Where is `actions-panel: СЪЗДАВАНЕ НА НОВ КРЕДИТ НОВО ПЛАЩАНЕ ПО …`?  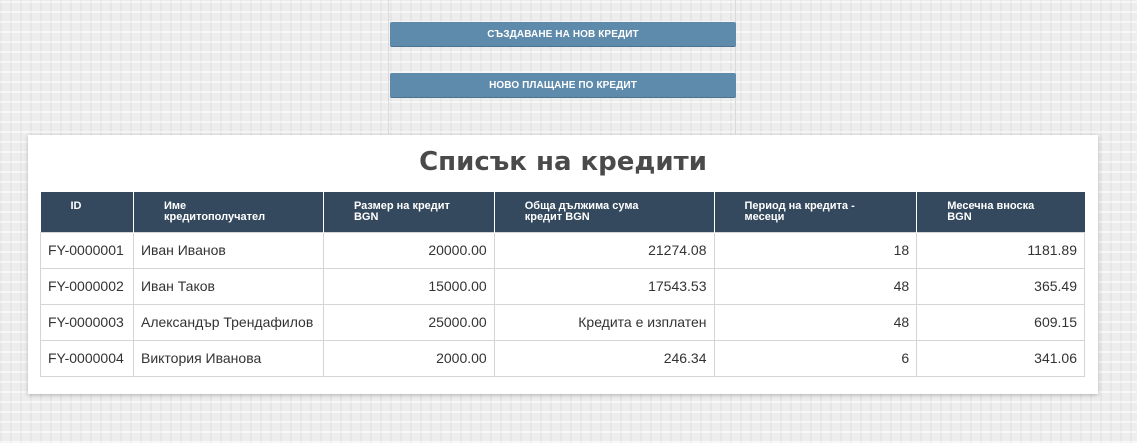
actions-panel: СЪЗДАВАНЕ НА НОВ КРЕДИТ НОВО ПЛАЩАНЕ ПО … is located at coordinates (562, 67).